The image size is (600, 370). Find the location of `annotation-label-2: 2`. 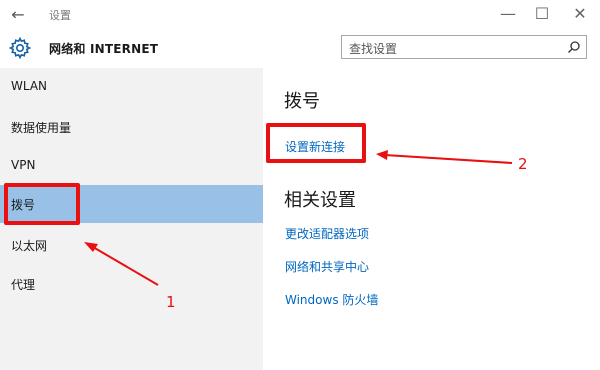

annotation-label-2: 2 is located at coordinates (523, 164).